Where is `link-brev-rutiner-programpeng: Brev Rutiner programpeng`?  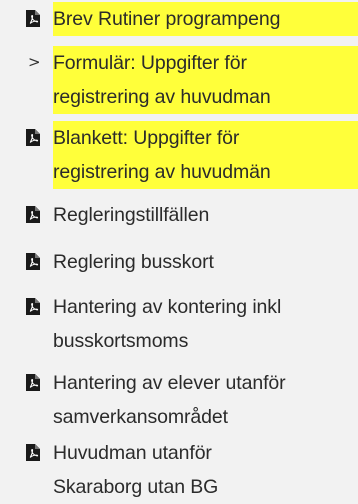
link-brev-rutiner-programpeng: Brev Rutiner programpeng is located at coordinates (192, 19).